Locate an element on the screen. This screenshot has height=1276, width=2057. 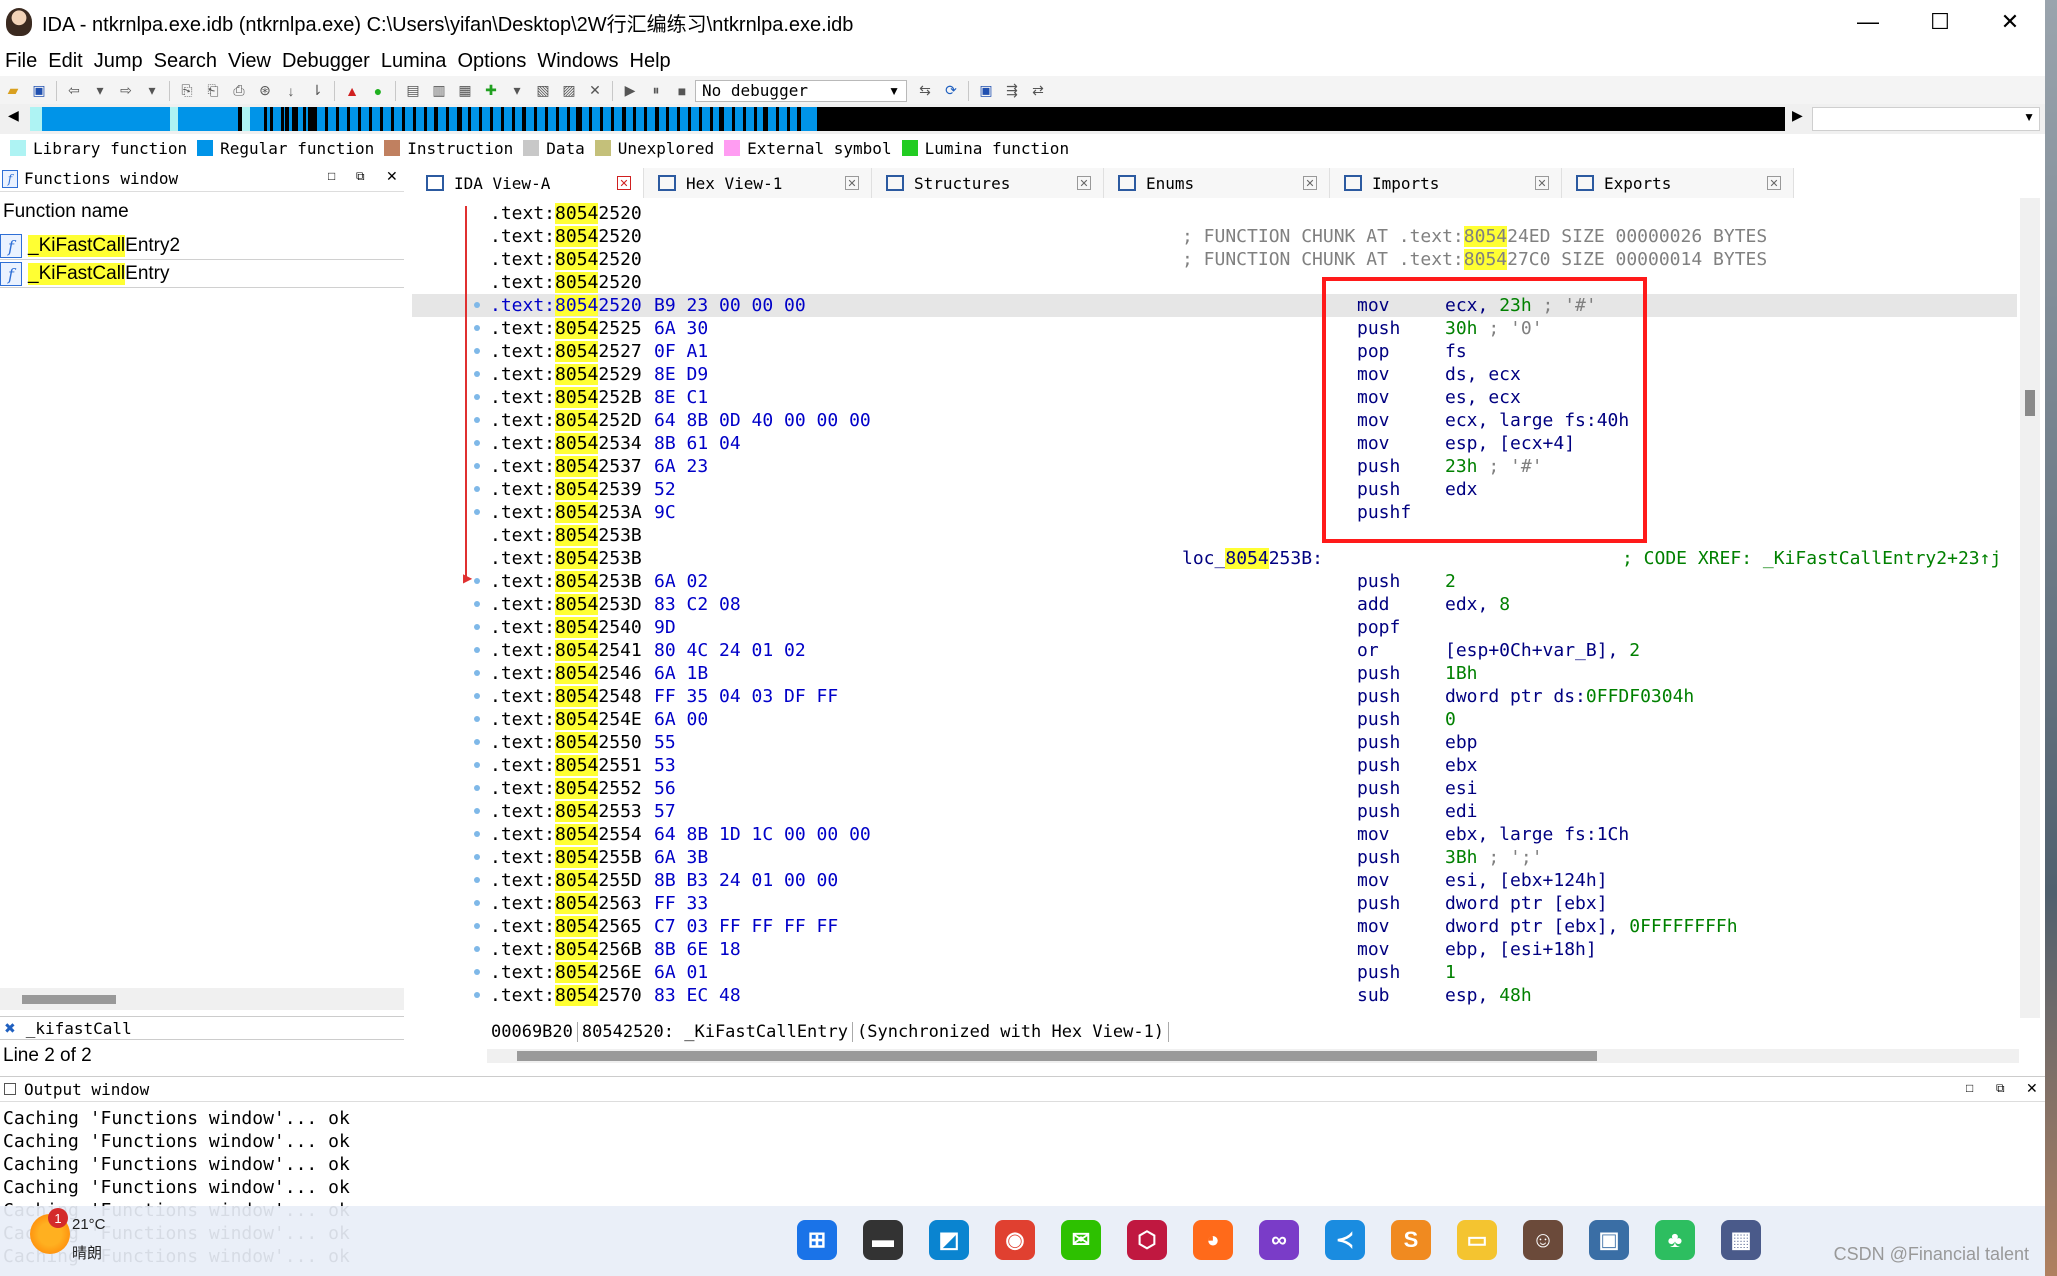
back-icon: ⇦ is located at coordinates (74, 91).